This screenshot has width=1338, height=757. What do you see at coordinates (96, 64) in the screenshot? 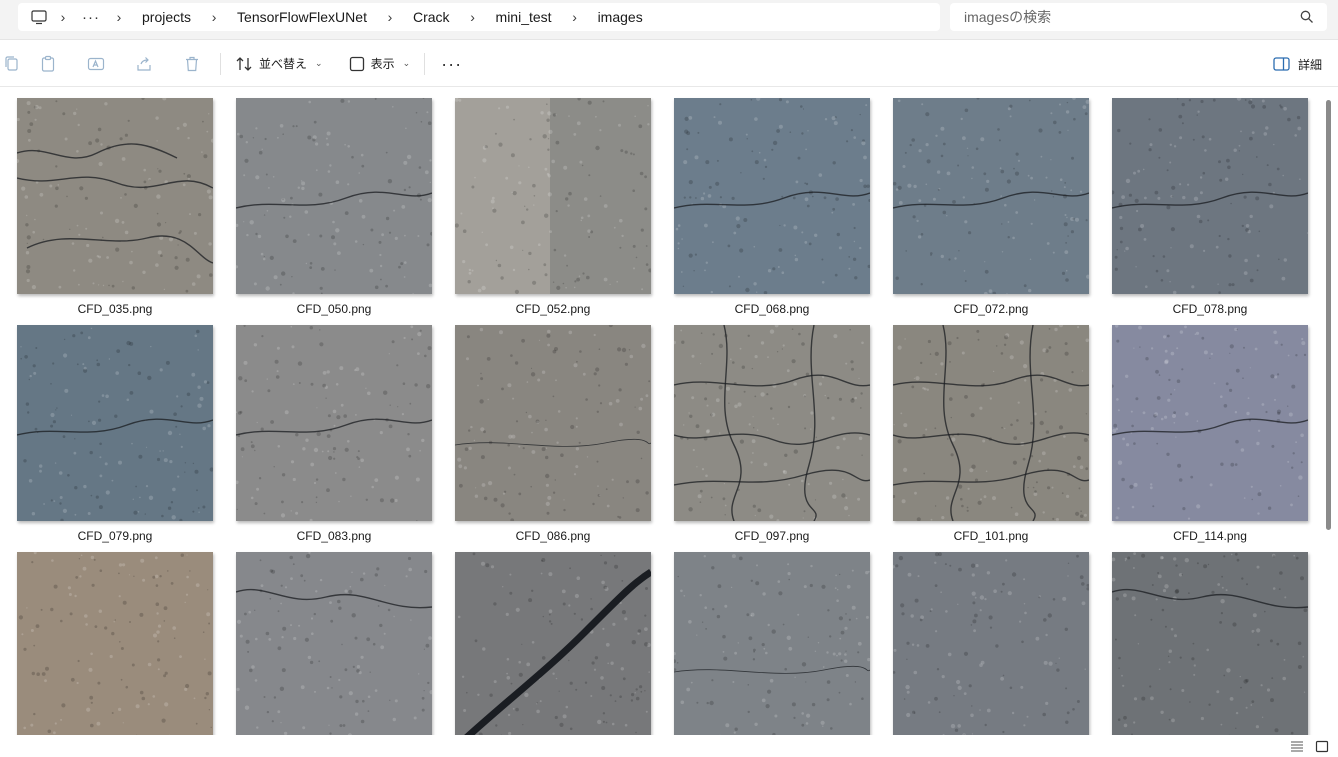
I see `rename-icon` at bounding box center [96, 64].